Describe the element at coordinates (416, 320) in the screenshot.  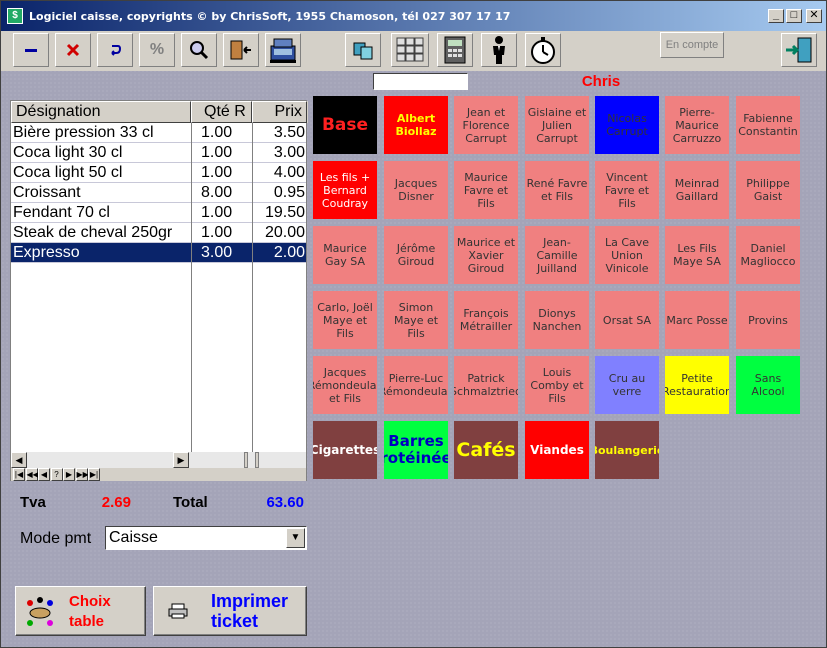
I see `tile-button: Simon Maye et Fils` at that location.